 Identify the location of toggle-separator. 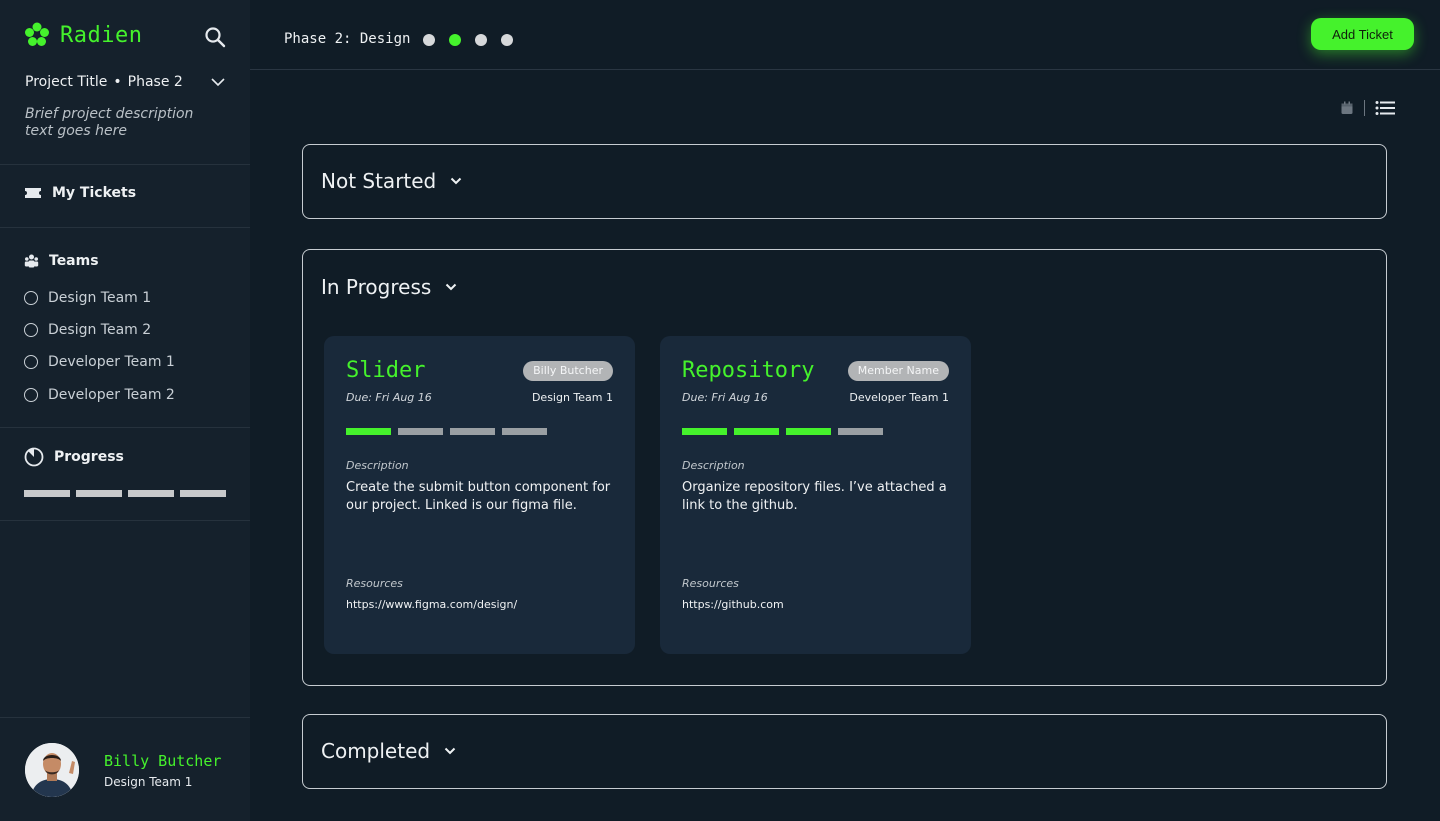
(1364, 108).